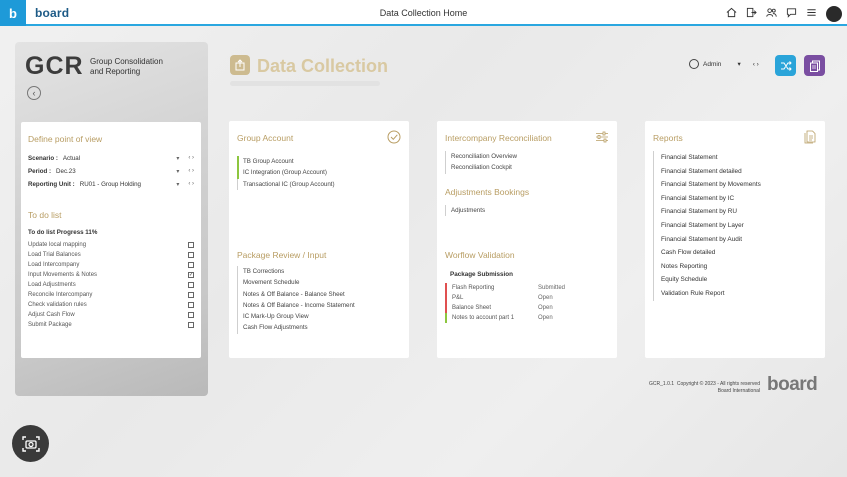  Describe the element at coordinates (111, 315) in the screenshot. I see `list-item: Adjust Cash Flow` at that location.